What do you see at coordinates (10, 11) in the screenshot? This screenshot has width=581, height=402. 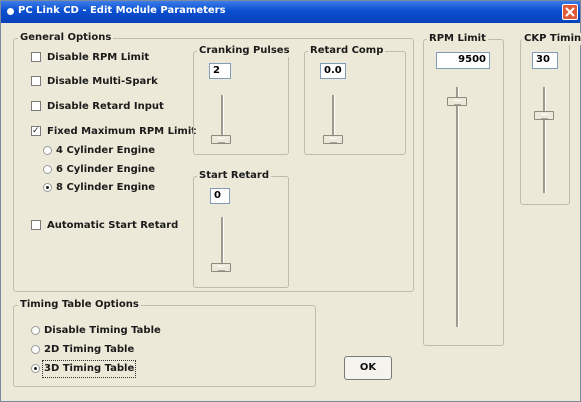 I see `app-icon` at bounding box center [10, 11].